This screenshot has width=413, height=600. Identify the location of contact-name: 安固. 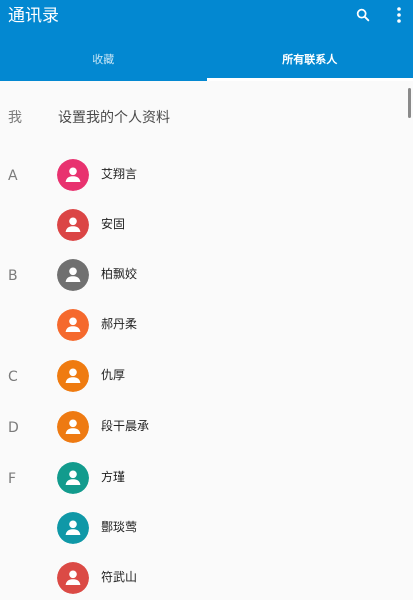
(113, 224).